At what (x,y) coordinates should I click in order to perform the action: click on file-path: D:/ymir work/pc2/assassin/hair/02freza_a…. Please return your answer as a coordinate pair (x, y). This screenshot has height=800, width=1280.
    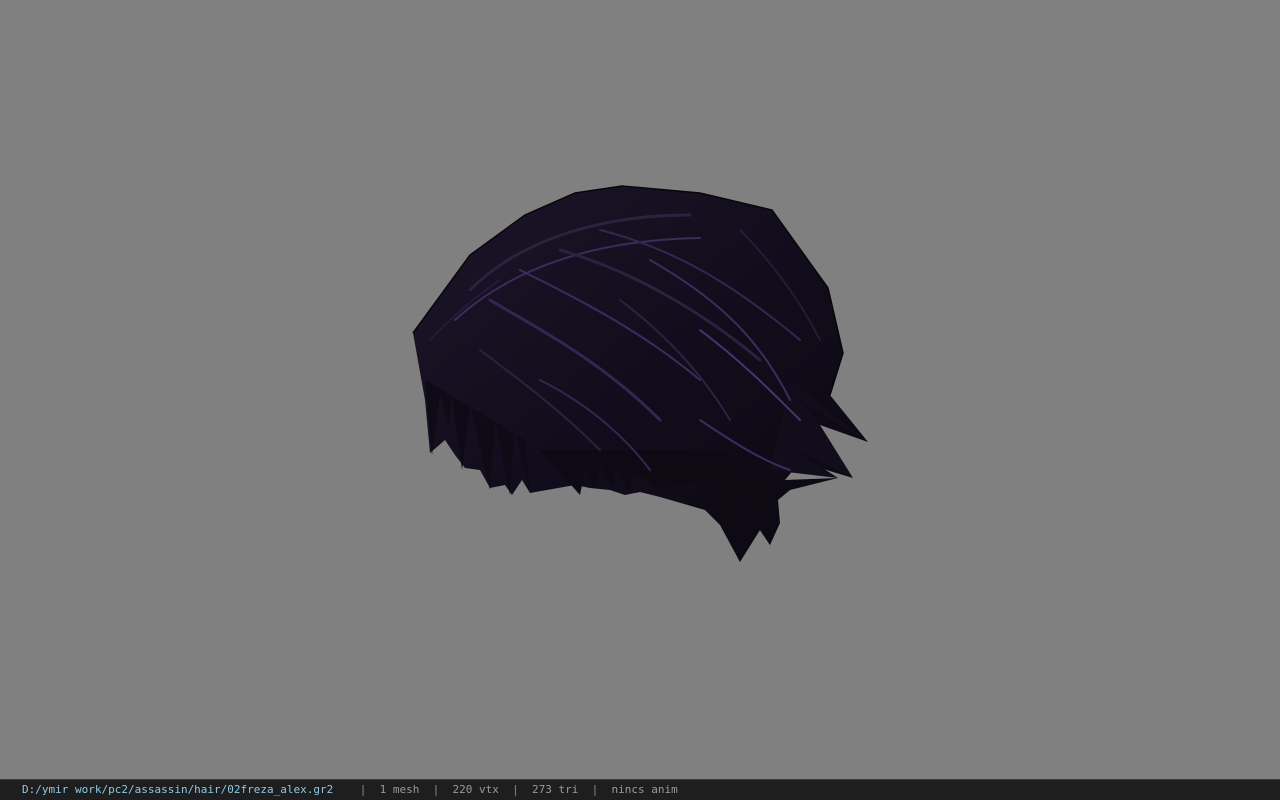
    Looking at the image, I should click on (178, 789).